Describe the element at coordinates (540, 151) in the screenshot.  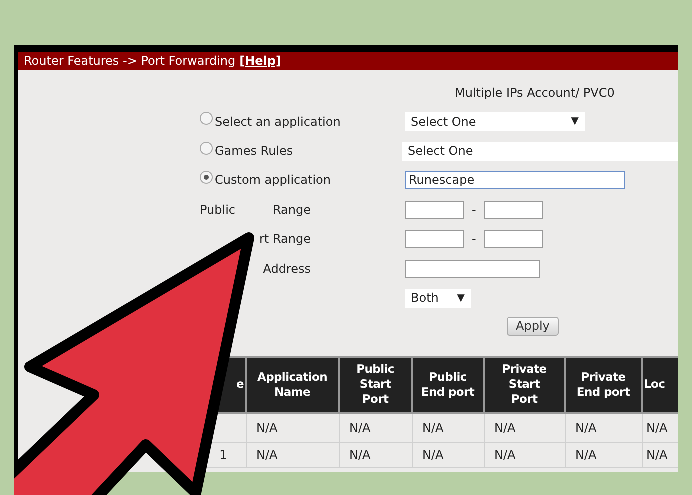
I see `select-field: Select One` at that location.